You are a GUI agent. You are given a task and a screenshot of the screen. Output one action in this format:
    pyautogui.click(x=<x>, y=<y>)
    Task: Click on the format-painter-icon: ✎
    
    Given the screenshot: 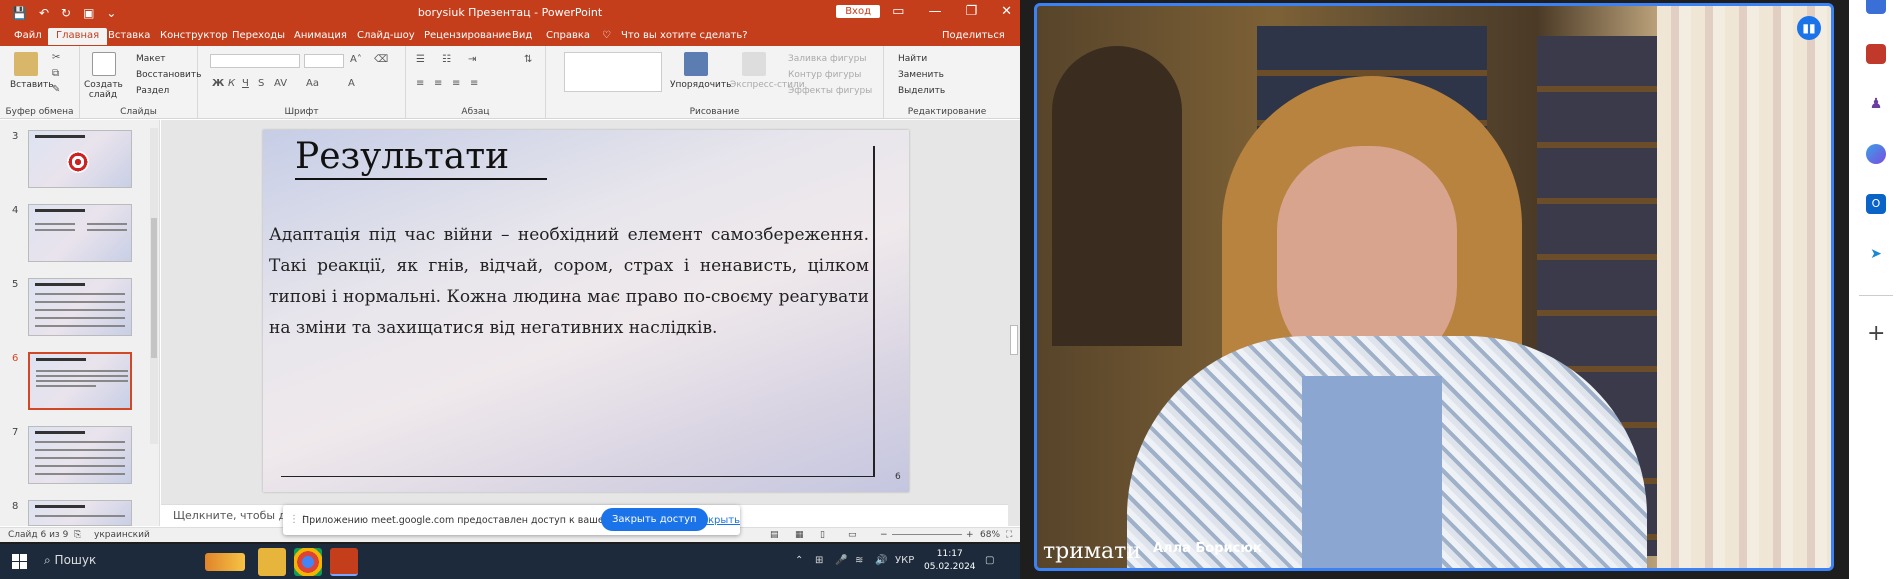 What is the action you would take?
    pyautogui.click(x=56, y=89)
    